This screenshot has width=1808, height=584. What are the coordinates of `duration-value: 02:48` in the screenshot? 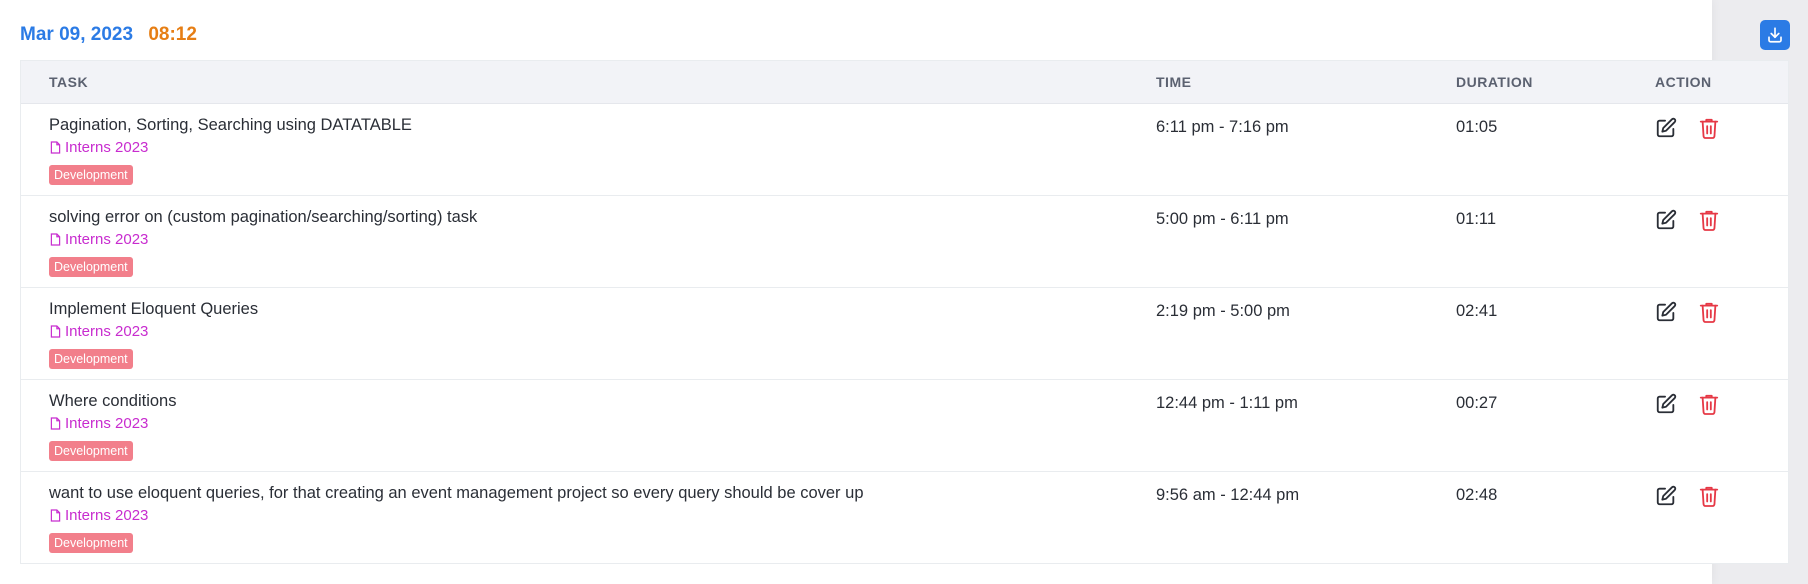 It's located at (1477, 495).